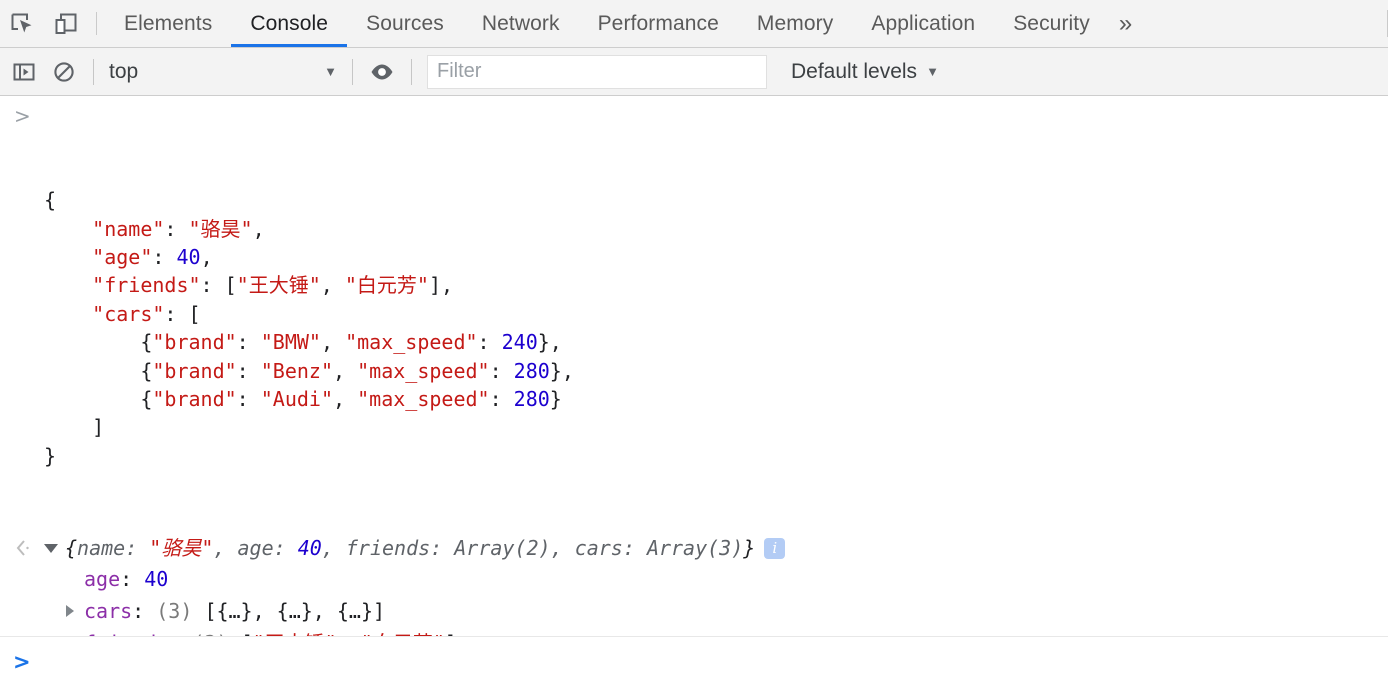  What do you see at coordinates (180, 611) in the screenshot?
I see `property-count: (3)` at bounding box center [180, 611].